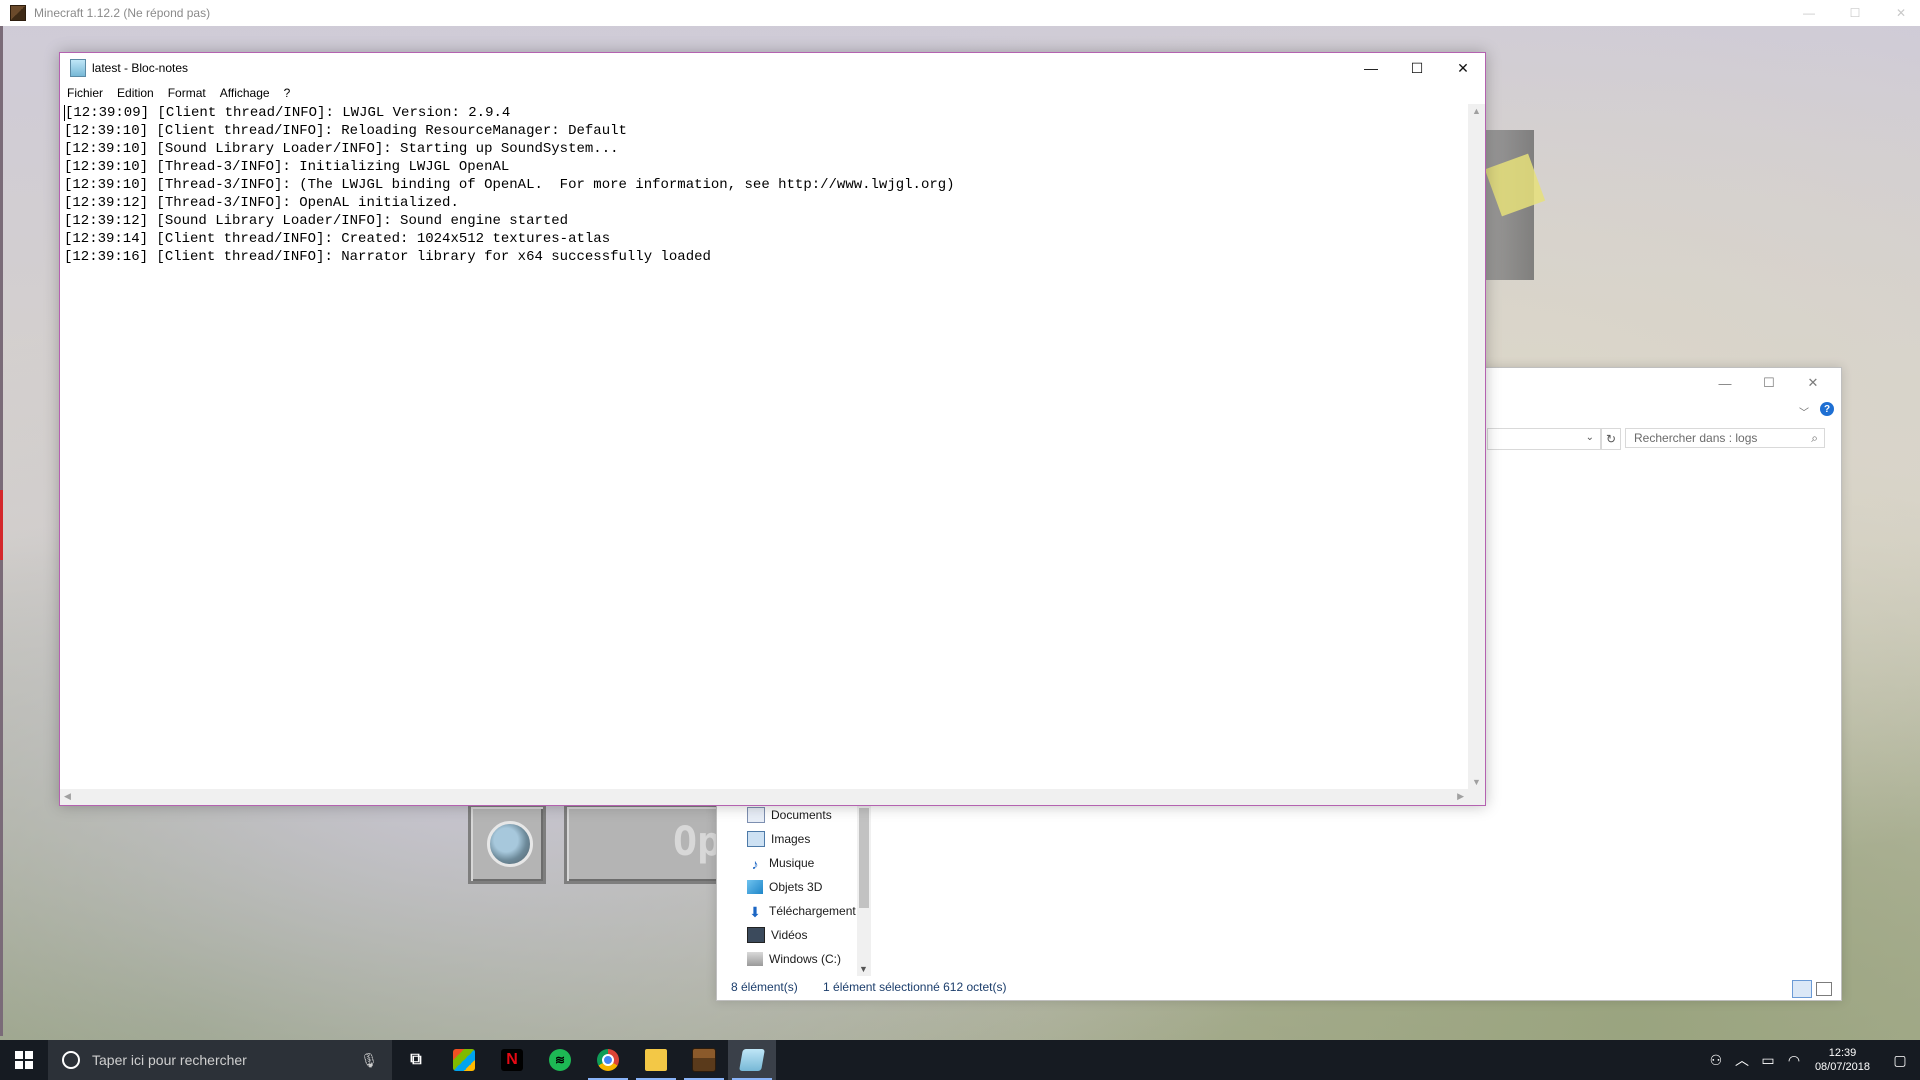 This screenshot has width=1920, height=1080. I want to click on menu-edit: Edition, so click(135, 93).